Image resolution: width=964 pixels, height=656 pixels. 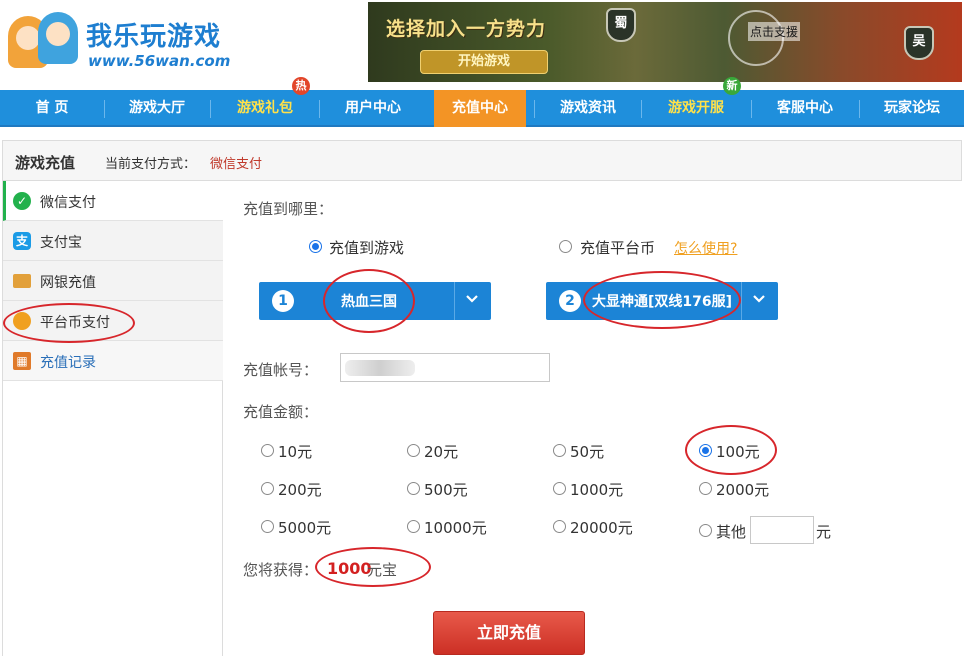 What do you see at coordinates (113, 241) in the screenshot?
I see `sidebar-item-alipay: 支 支付宝` at bounding box center [113, 241].